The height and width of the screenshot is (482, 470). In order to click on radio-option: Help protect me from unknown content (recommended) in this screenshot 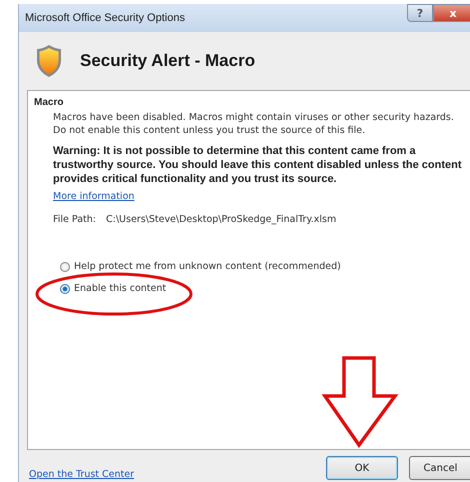, I will do `click(200, 266)`.